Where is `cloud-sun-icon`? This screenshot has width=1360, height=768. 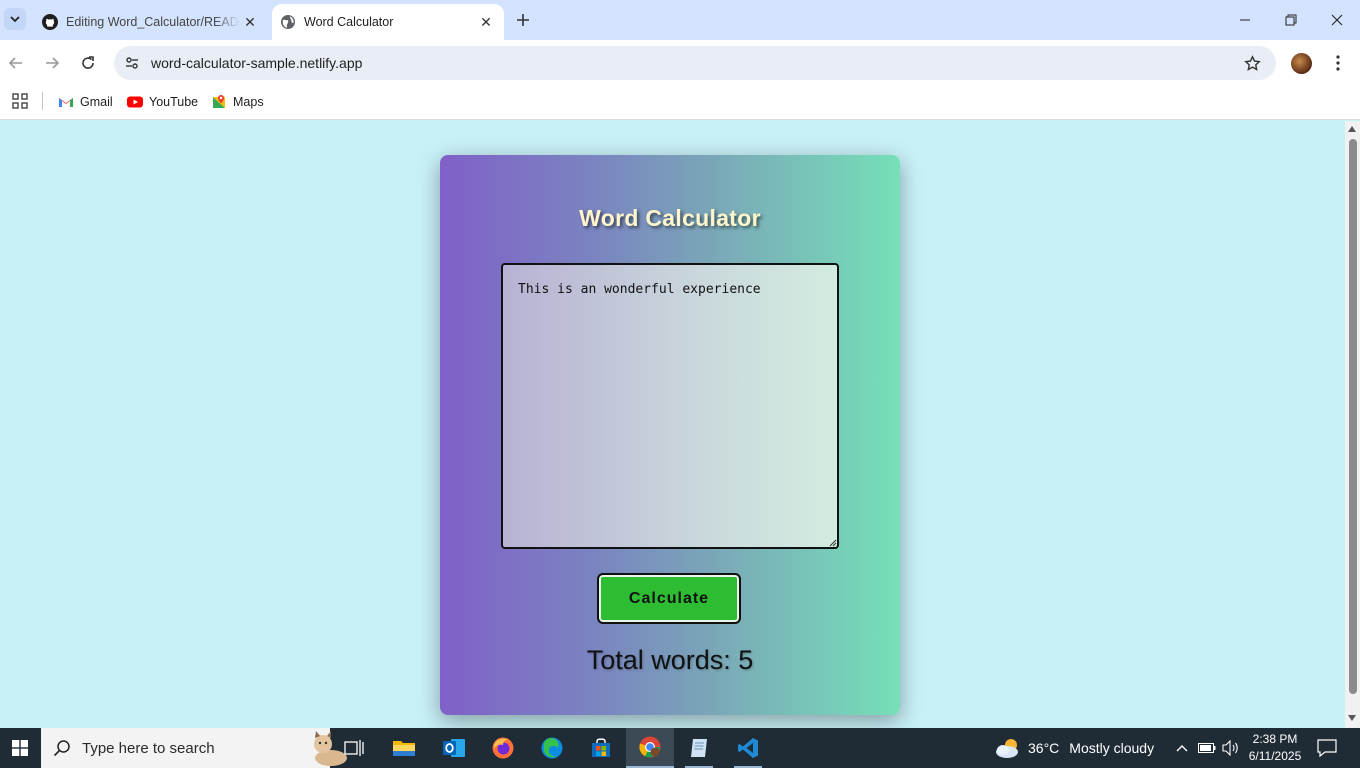 cloud-sun-icon is located at coordinates (1007, 748).